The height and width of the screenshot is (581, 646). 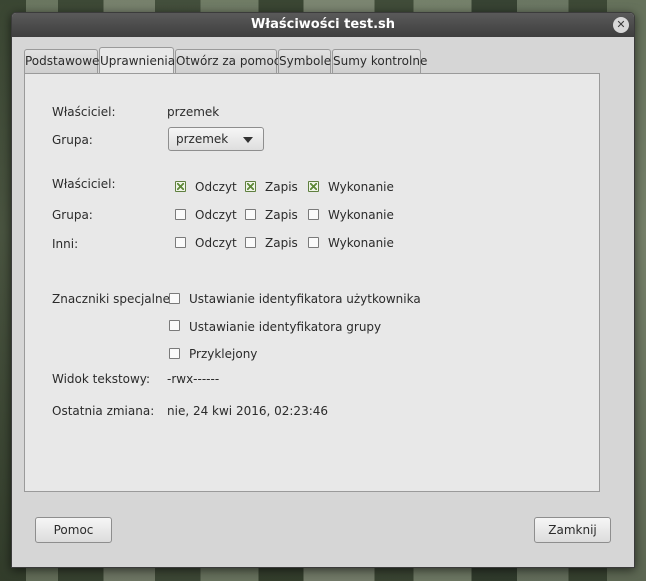 I want to click on owner-execute-checkbox, so click(x=313, y=186).